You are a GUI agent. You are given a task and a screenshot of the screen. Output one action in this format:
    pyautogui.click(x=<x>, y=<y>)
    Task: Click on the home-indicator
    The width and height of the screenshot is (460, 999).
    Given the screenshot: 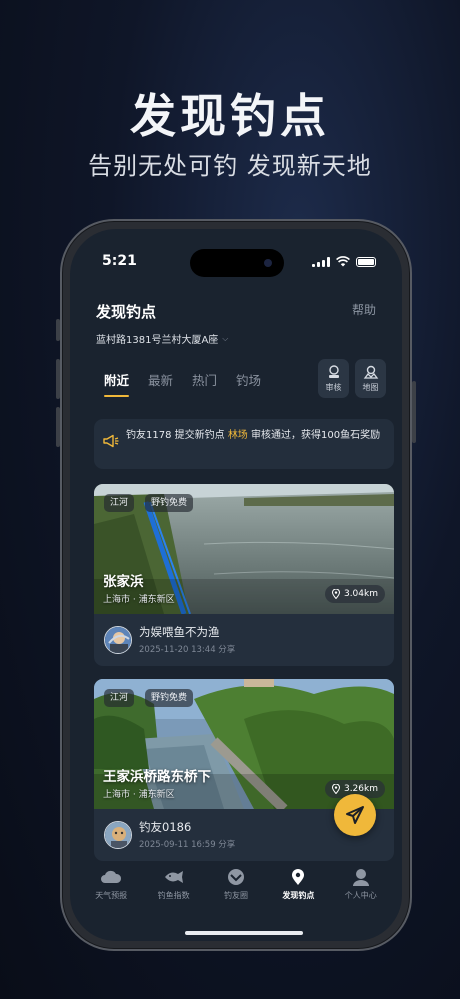 What is the action you would take?
    pyautogui.click(x=244, y=933)
    